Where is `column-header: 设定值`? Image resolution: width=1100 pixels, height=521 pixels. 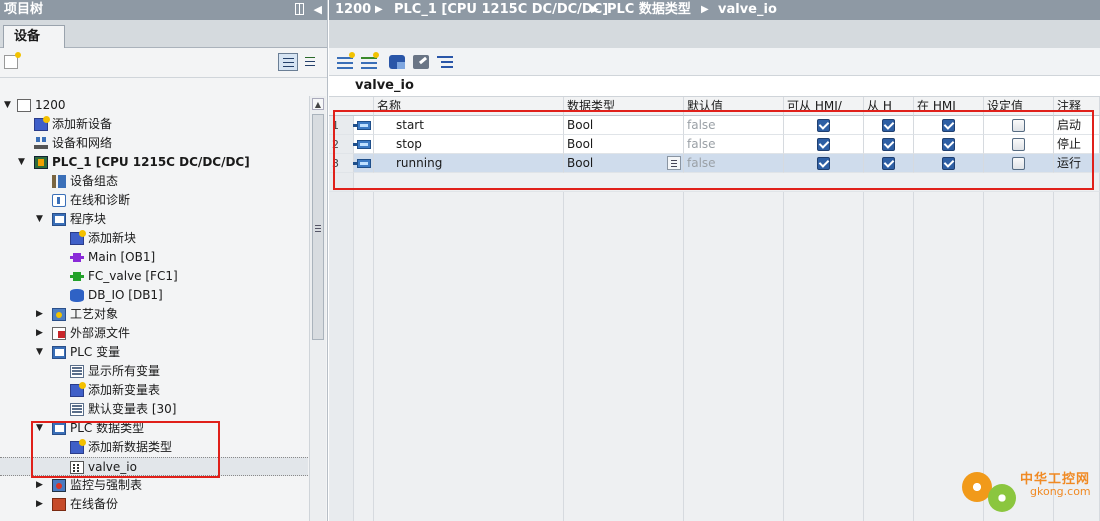
column-header: 设定值 is located at coordinates (1019, 106).